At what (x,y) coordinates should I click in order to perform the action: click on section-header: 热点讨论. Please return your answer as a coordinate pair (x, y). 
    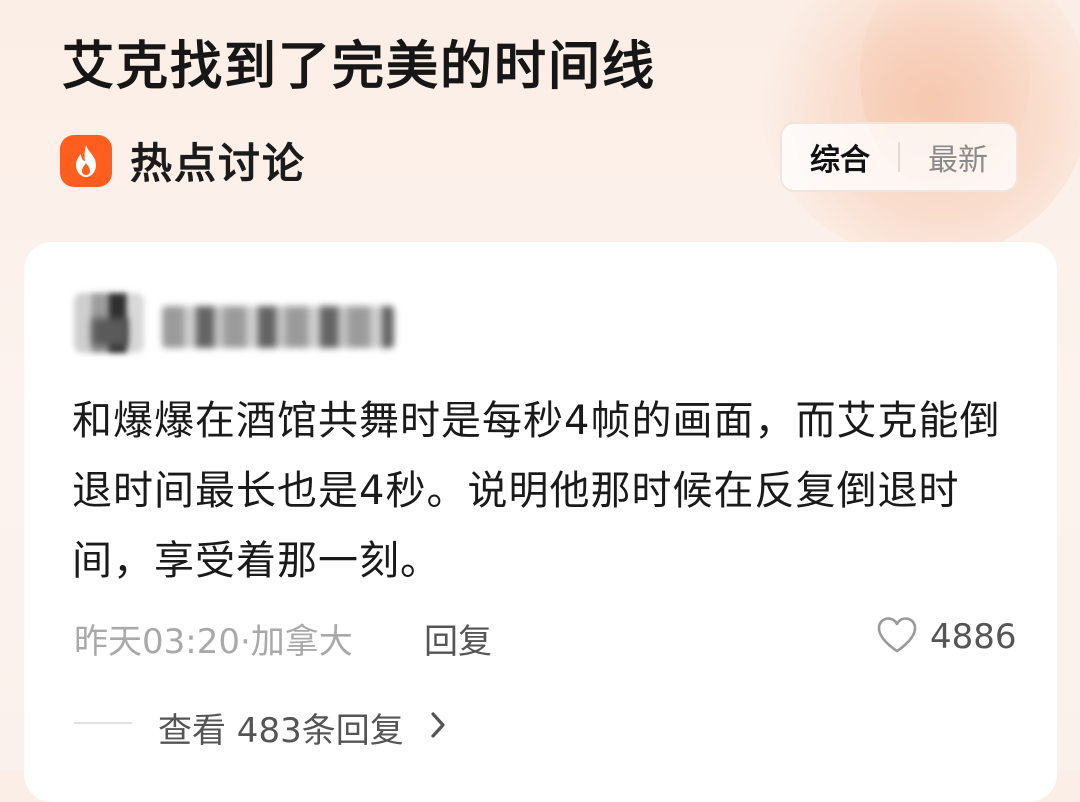
    Looking at the image, I should click on (183, 160).